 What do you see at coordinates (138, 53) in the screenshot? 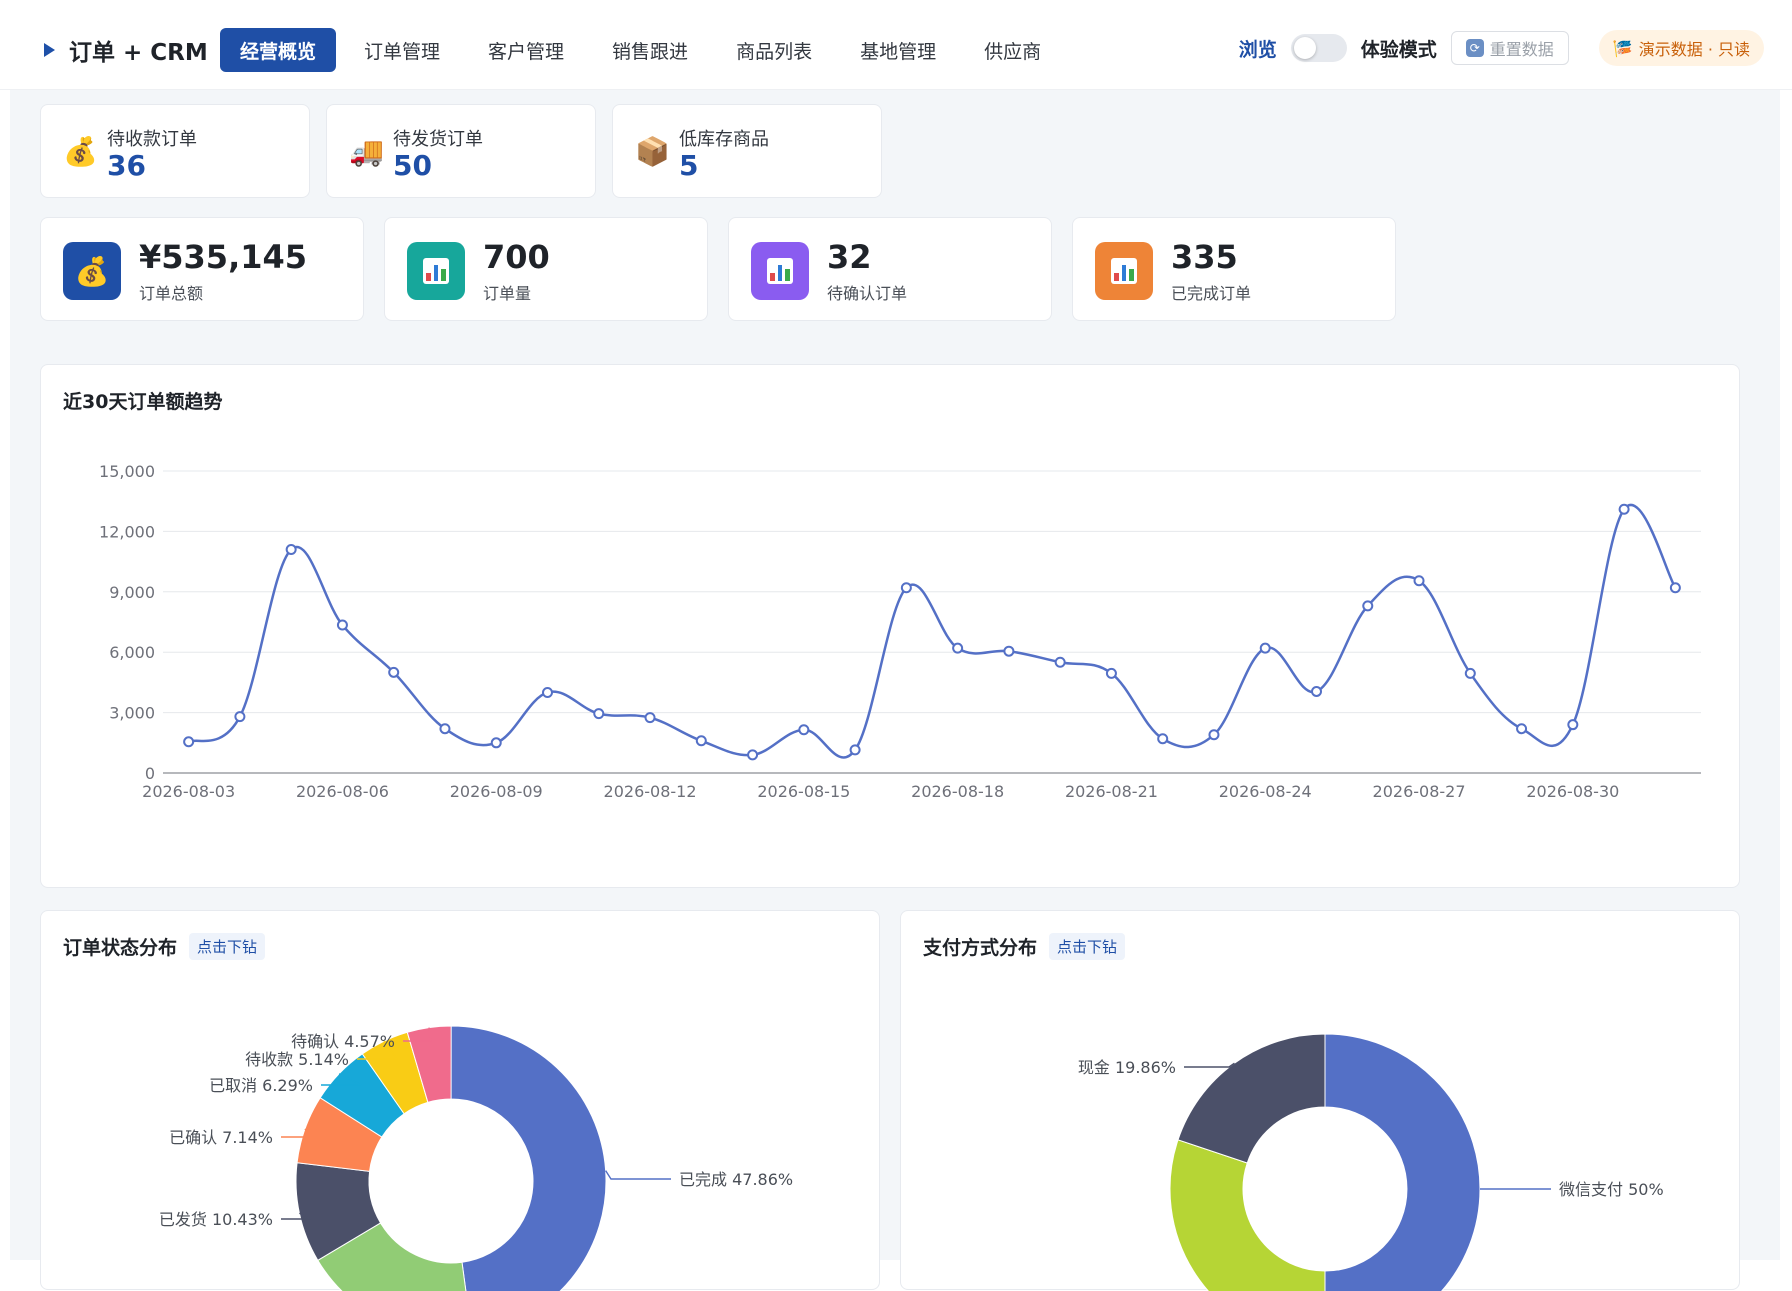
I see `brand-title: 订单 + CRM` at bounding box center [138, 53].